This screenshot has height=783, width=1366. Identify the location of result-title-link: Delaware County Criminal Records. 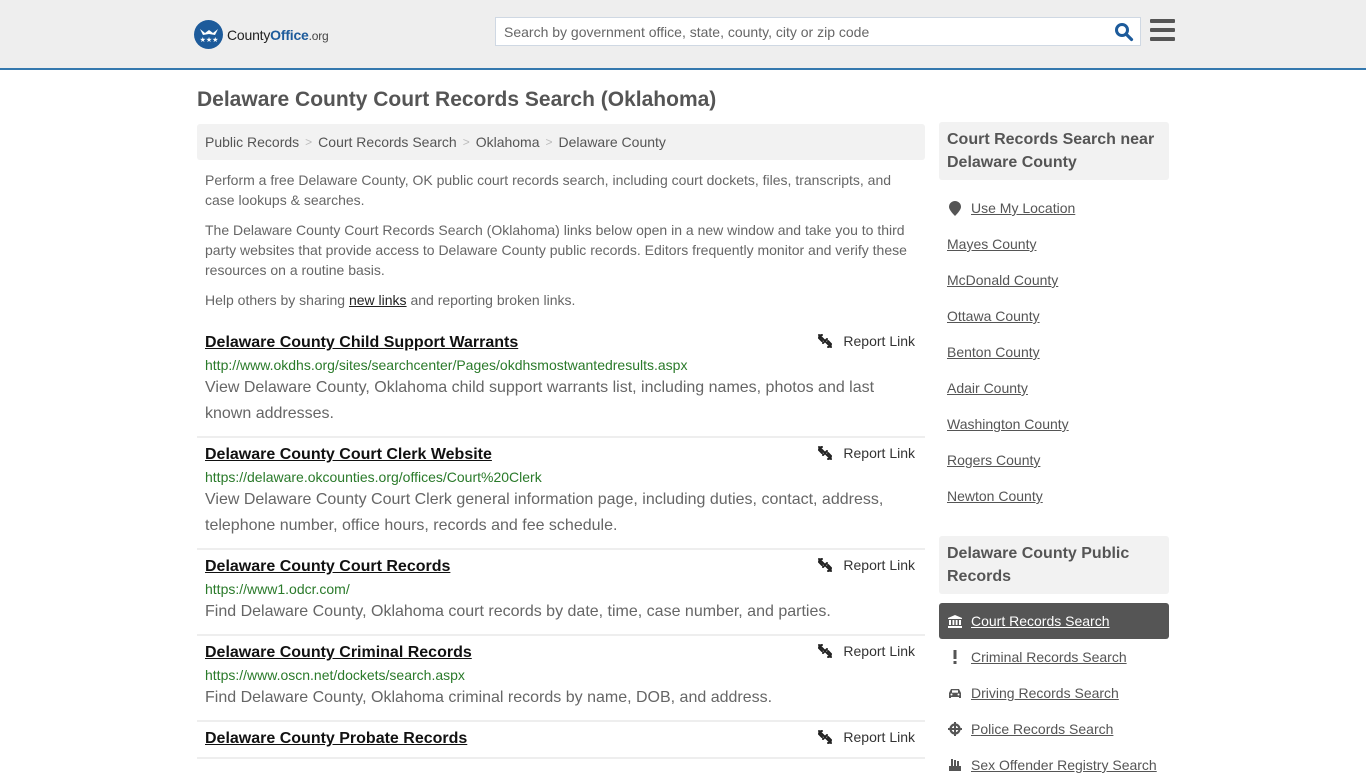
(338, 653).